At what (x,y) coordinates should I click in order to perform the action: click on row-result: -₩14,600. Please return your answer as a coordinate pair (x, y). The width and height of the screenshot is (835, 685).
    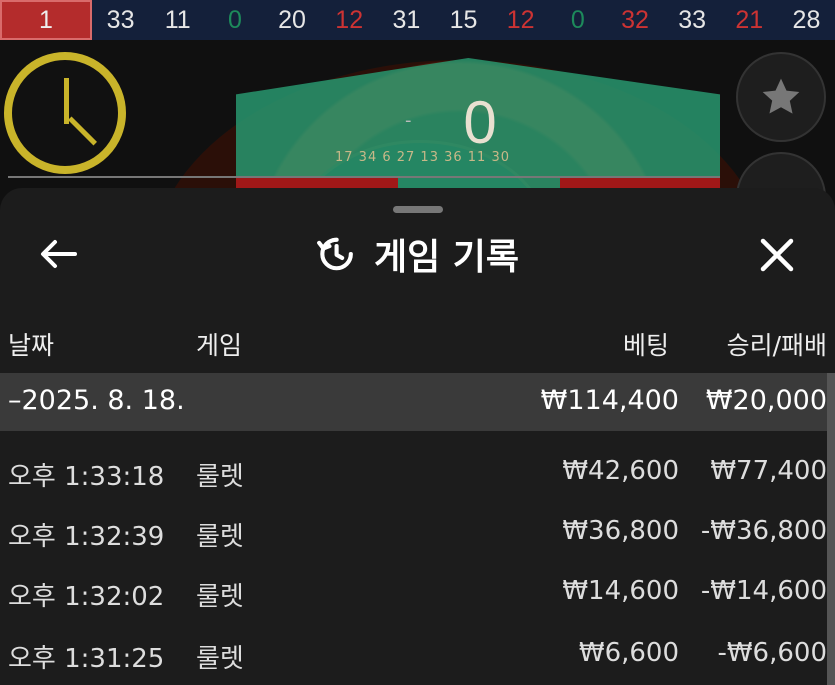
    Looking at the image, I should click on (763, 591).